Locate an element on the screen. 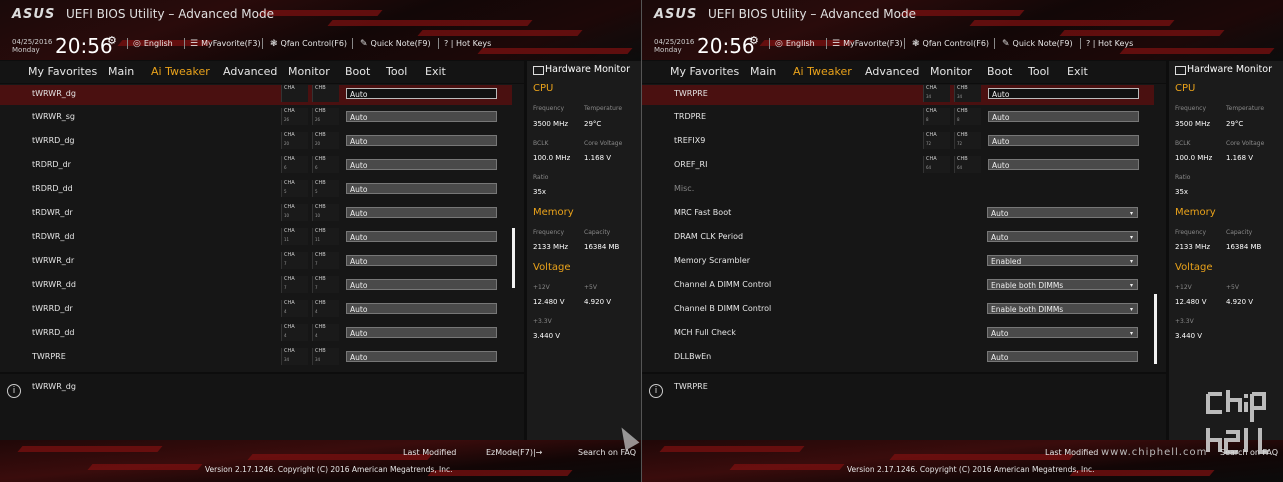  setting-dropdown: Enabled ▾ is located at coordinates (1062, 260).